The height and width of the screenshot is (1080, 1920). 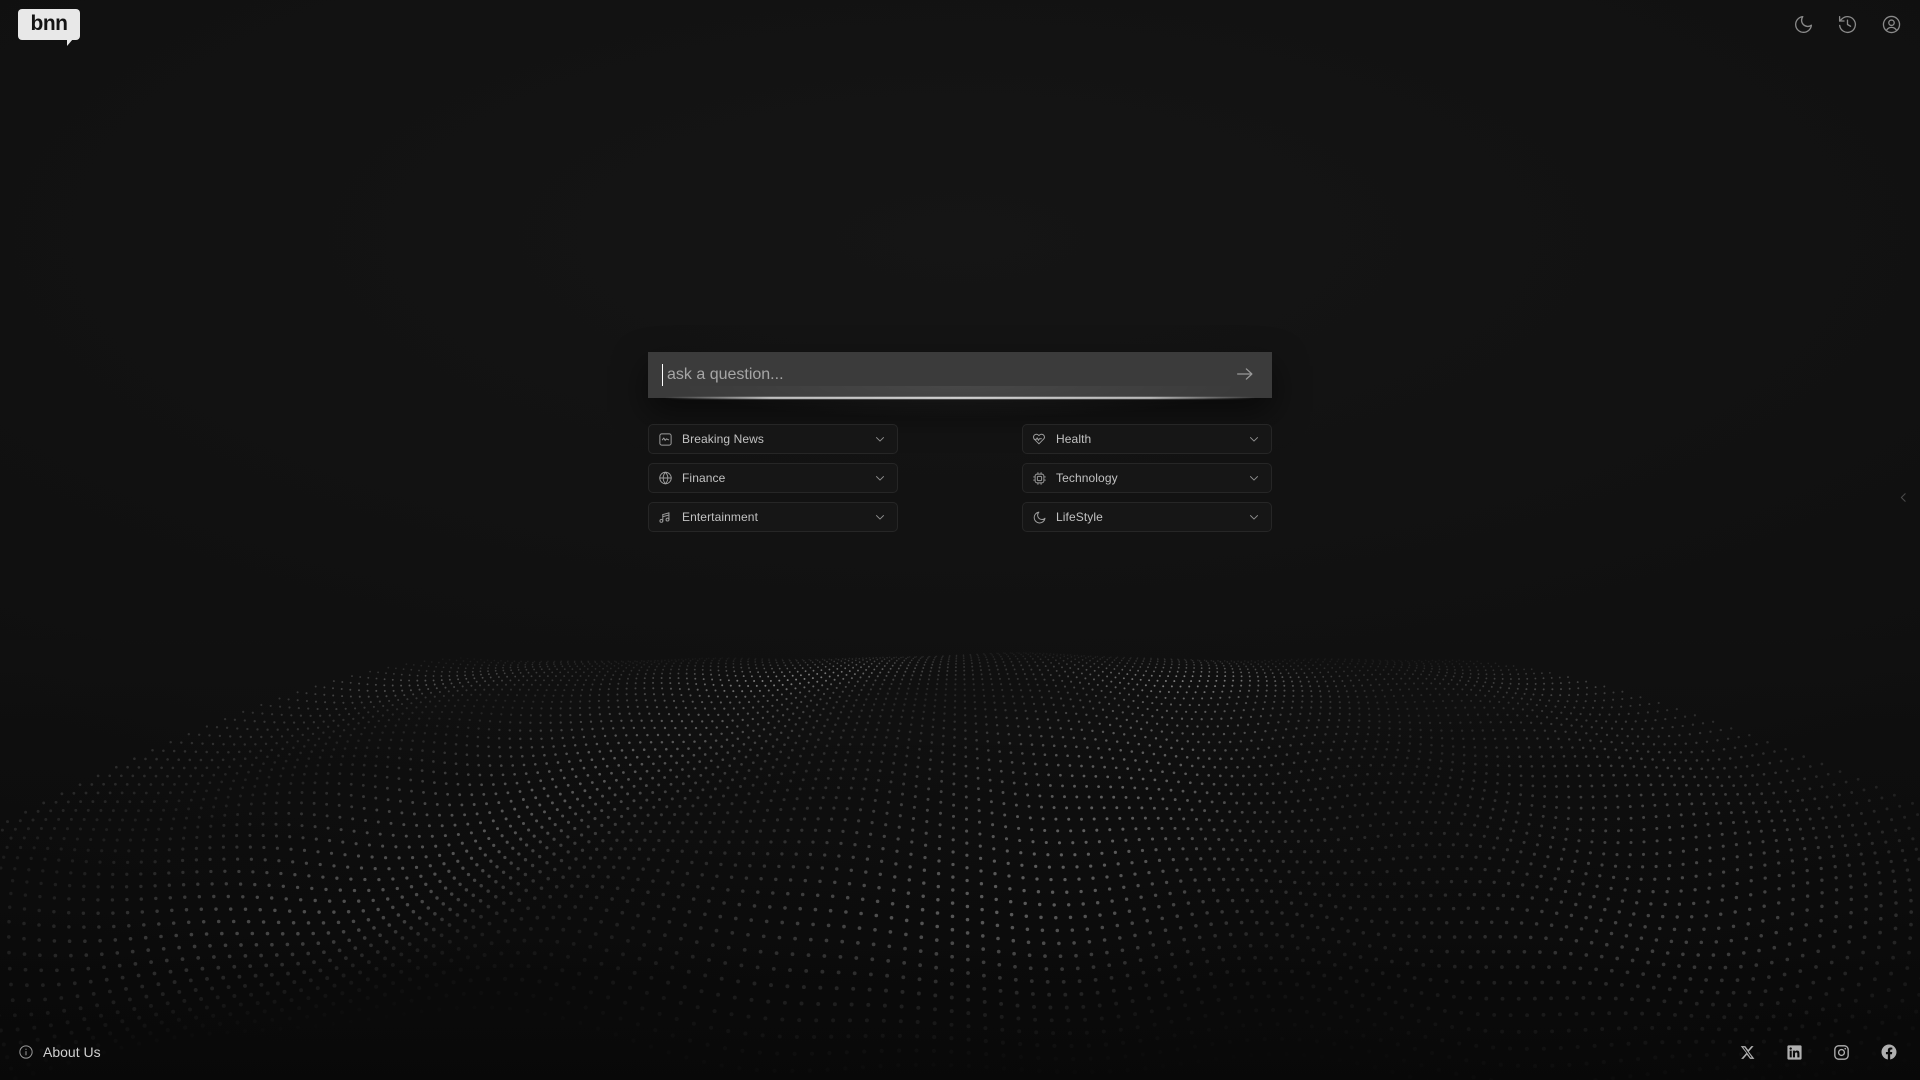 What do you see at coordinates (49, 23) in the screenshot?
I see `logo-text: bnn` at bounding box center [49, 23].